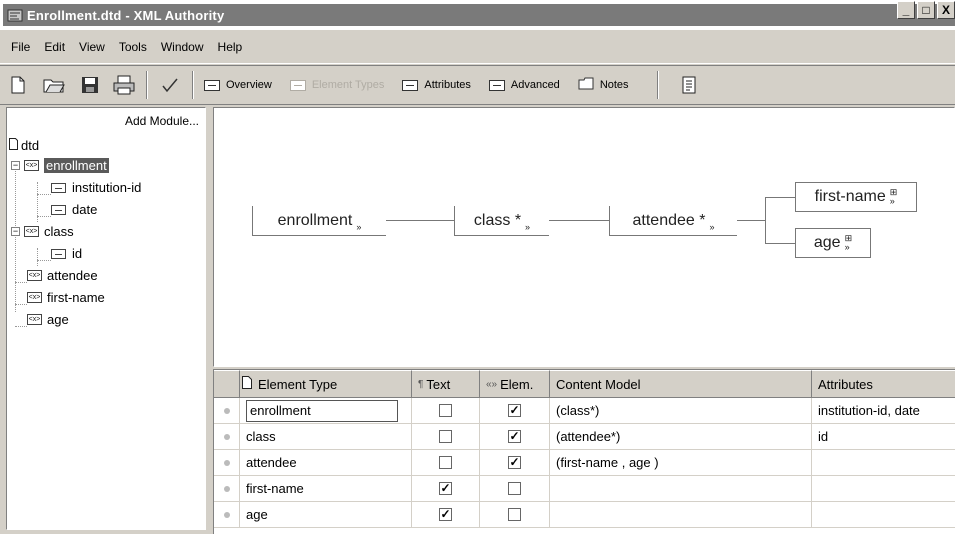  I want to click on menu-window: Window, so click(182, 47).